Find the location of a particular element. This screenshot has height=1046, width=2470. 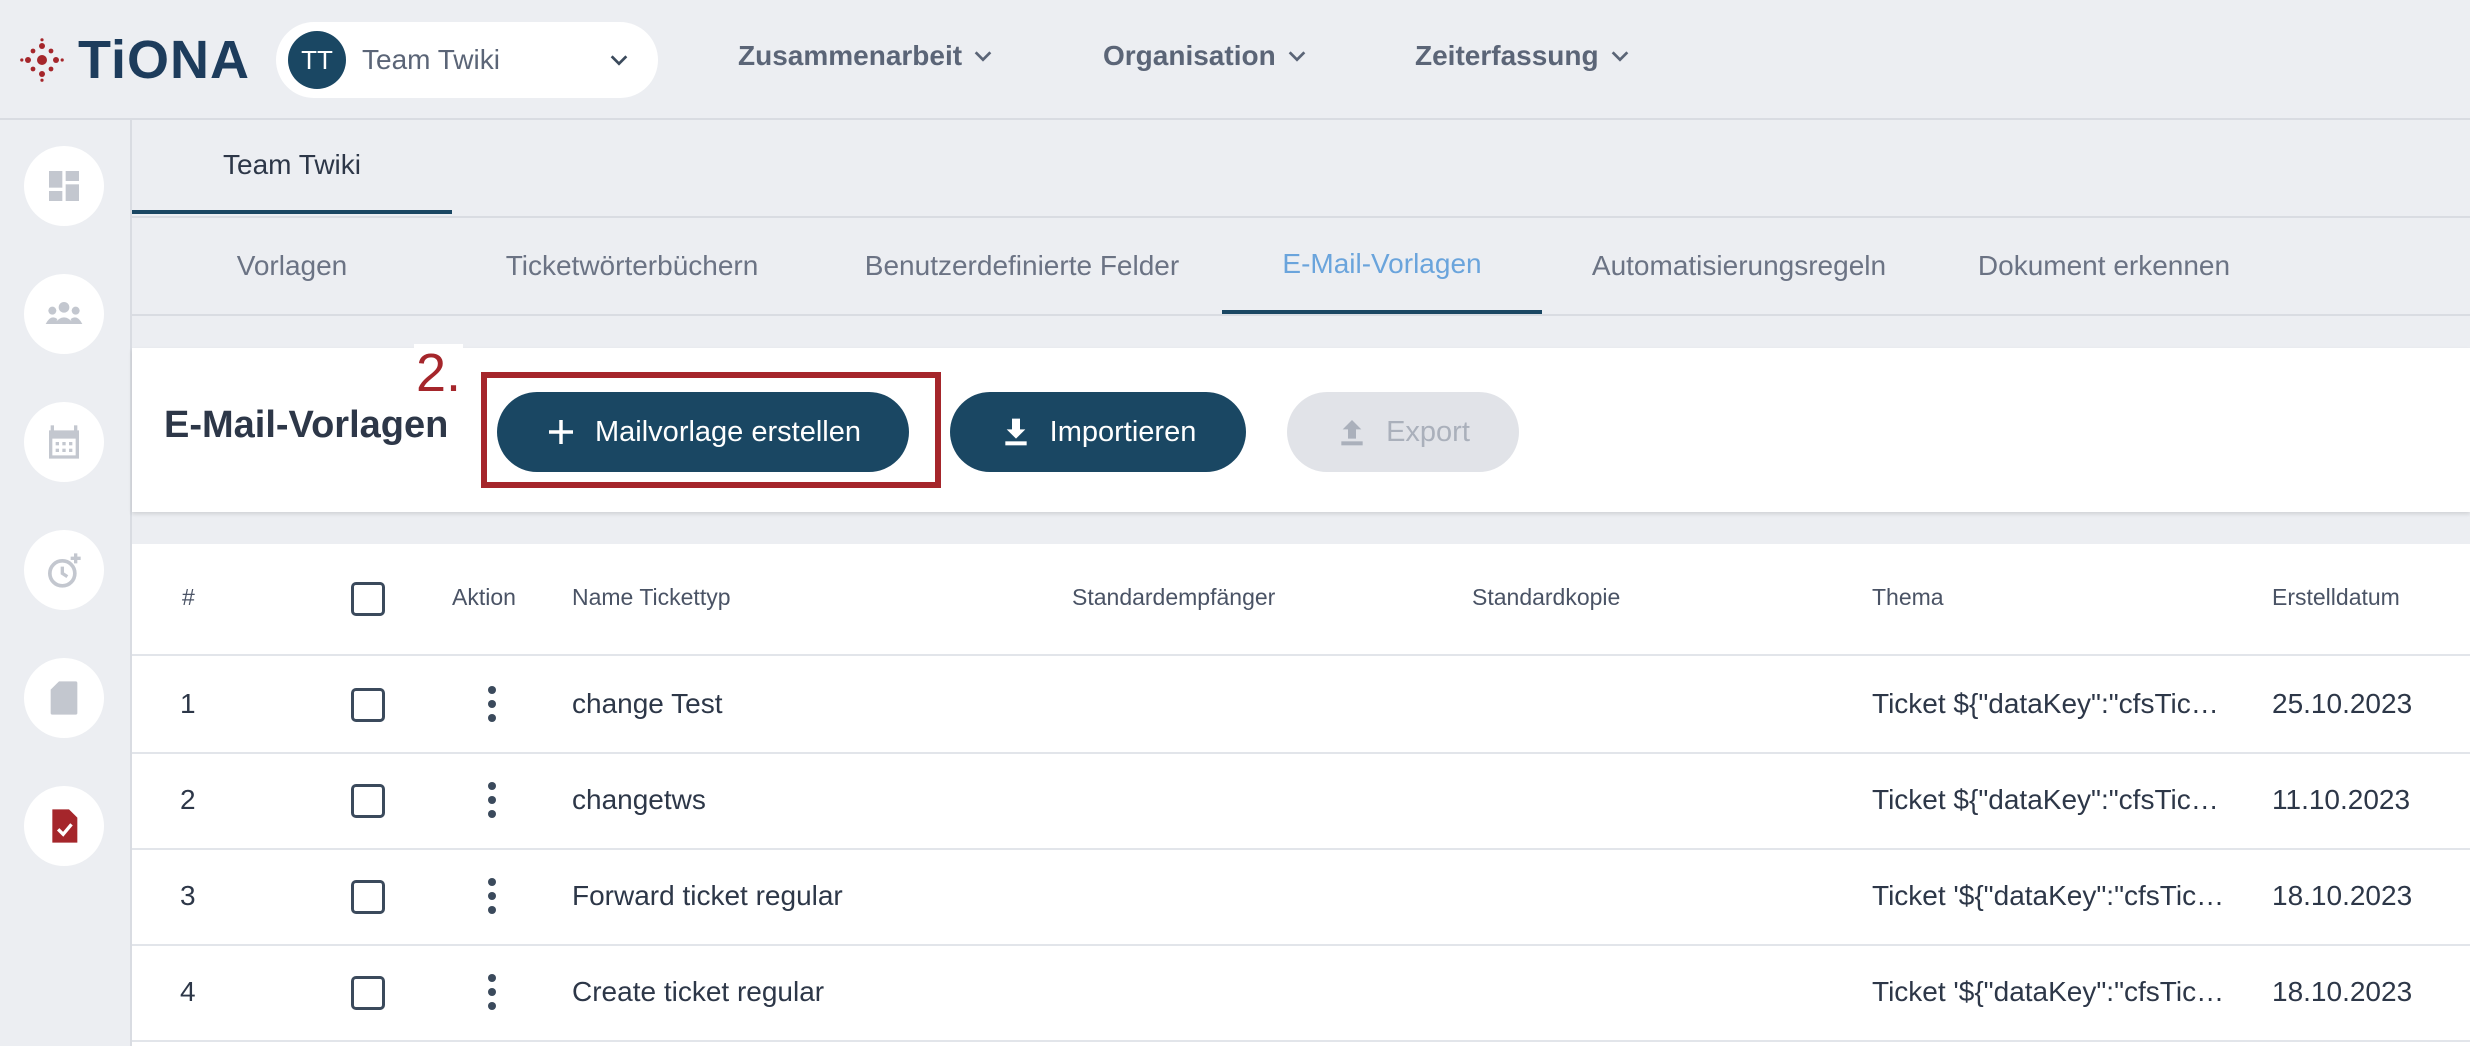

calendar-icon is located at coordinates (64, 442).